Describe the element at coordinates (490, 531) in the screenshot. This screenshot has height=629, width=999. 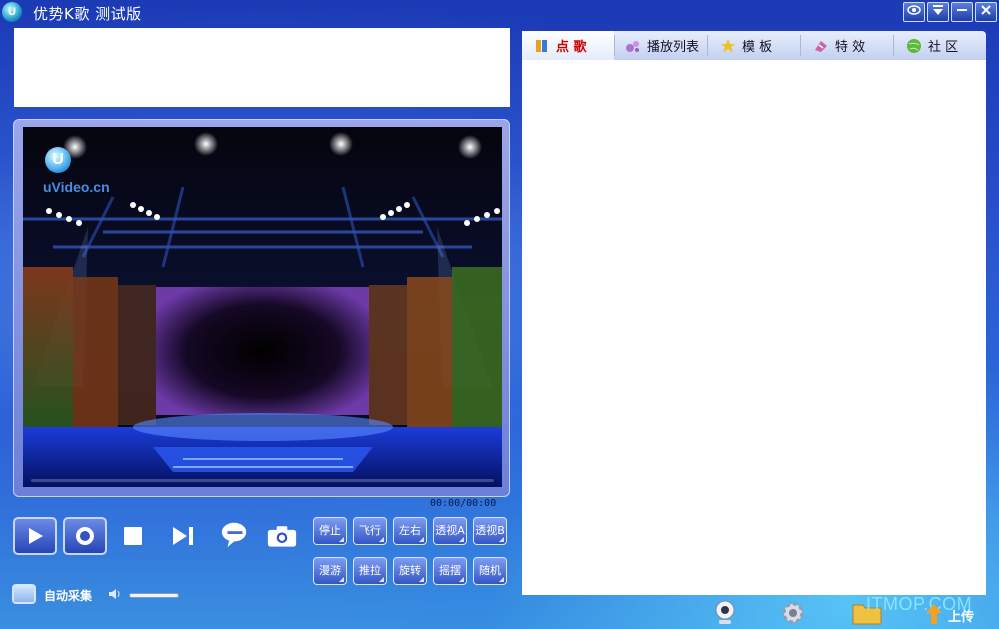
I see `effect-perspective-b-button: 透视B` at that location.